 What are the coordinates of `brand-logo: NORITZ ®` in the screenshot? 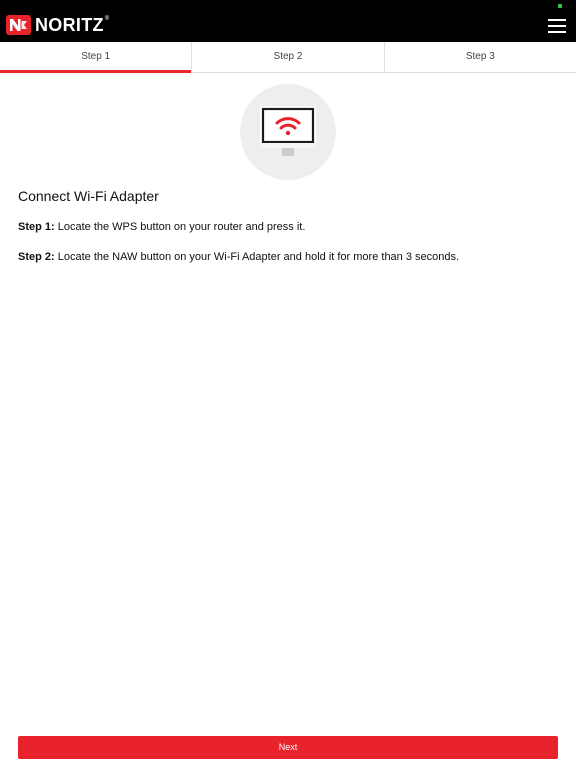 It's located at (57, 25).